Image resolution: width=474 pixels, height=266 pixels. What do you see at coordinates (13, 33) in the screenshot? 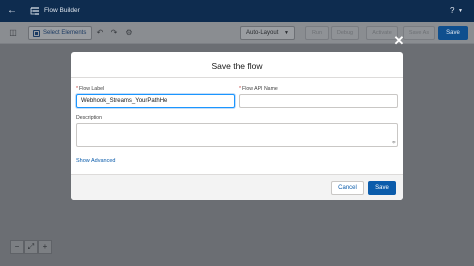
I see `toggle-panel-icon: ◫` at bounding box center [13, 33].